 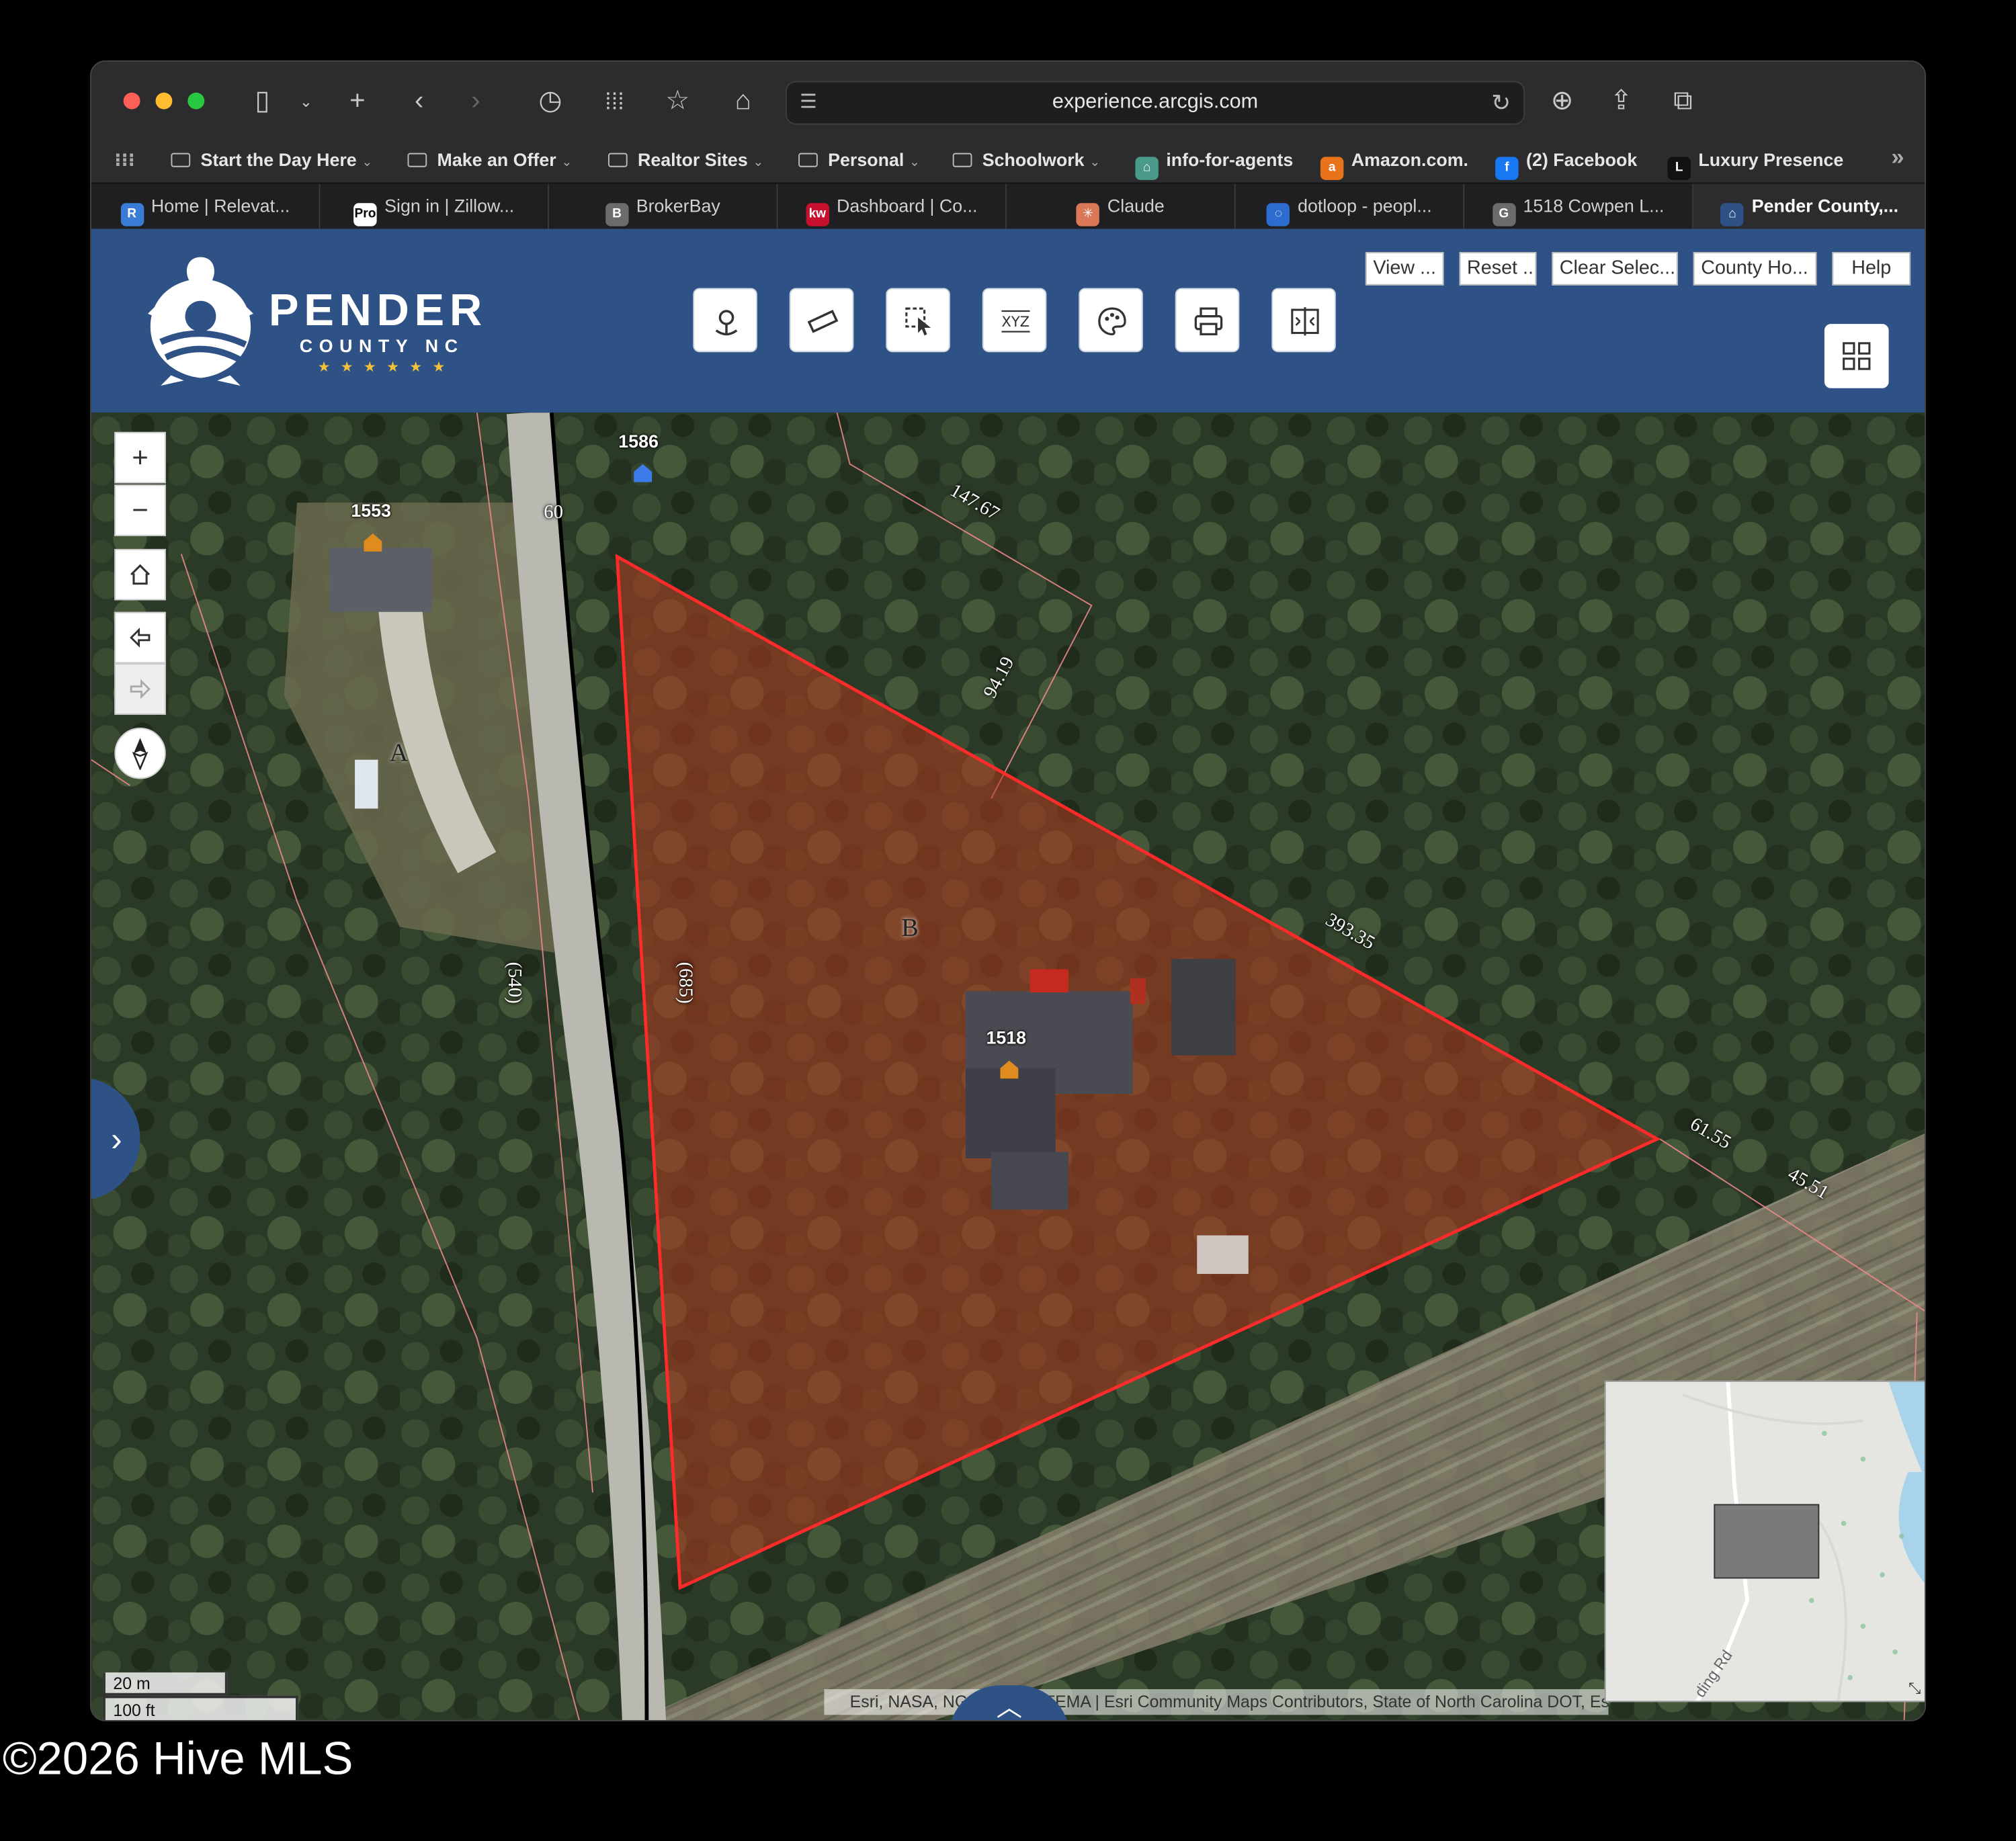 What do you see at coordinates (817, 214) in the screenshot?
I see `tab-favicon-icon: kw` at bounding box center [817, 214].